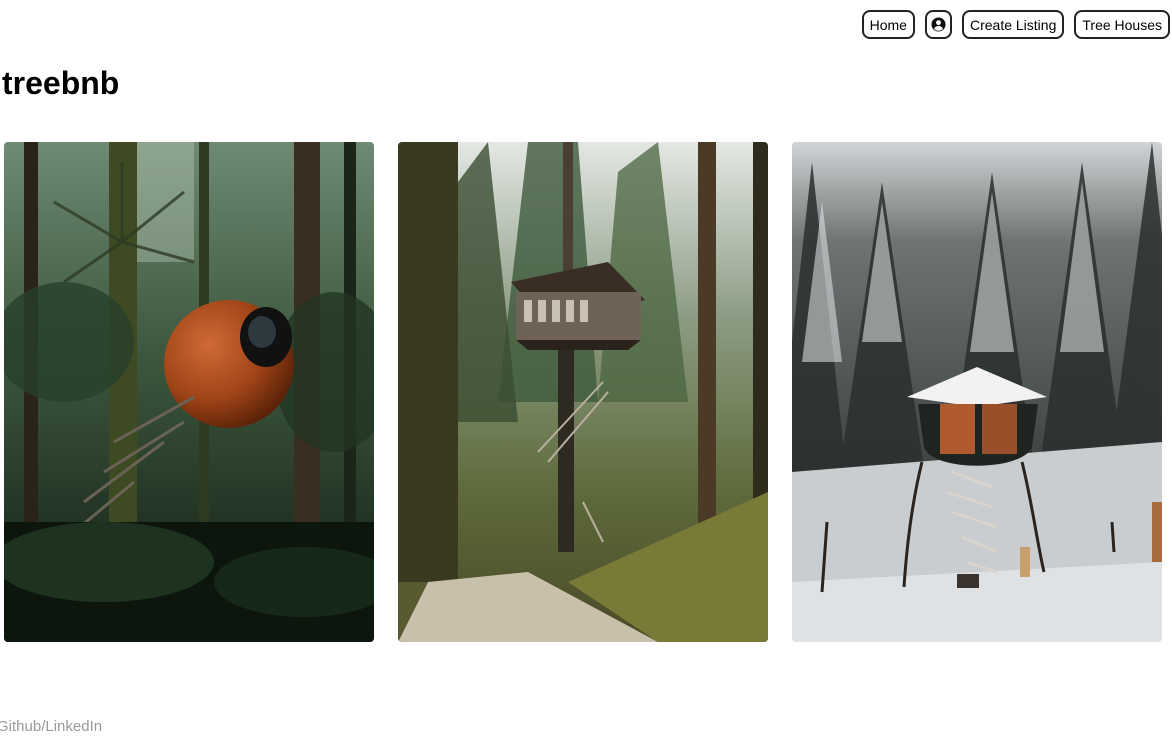  I want to click on home-button: Home, so click(888, 24).